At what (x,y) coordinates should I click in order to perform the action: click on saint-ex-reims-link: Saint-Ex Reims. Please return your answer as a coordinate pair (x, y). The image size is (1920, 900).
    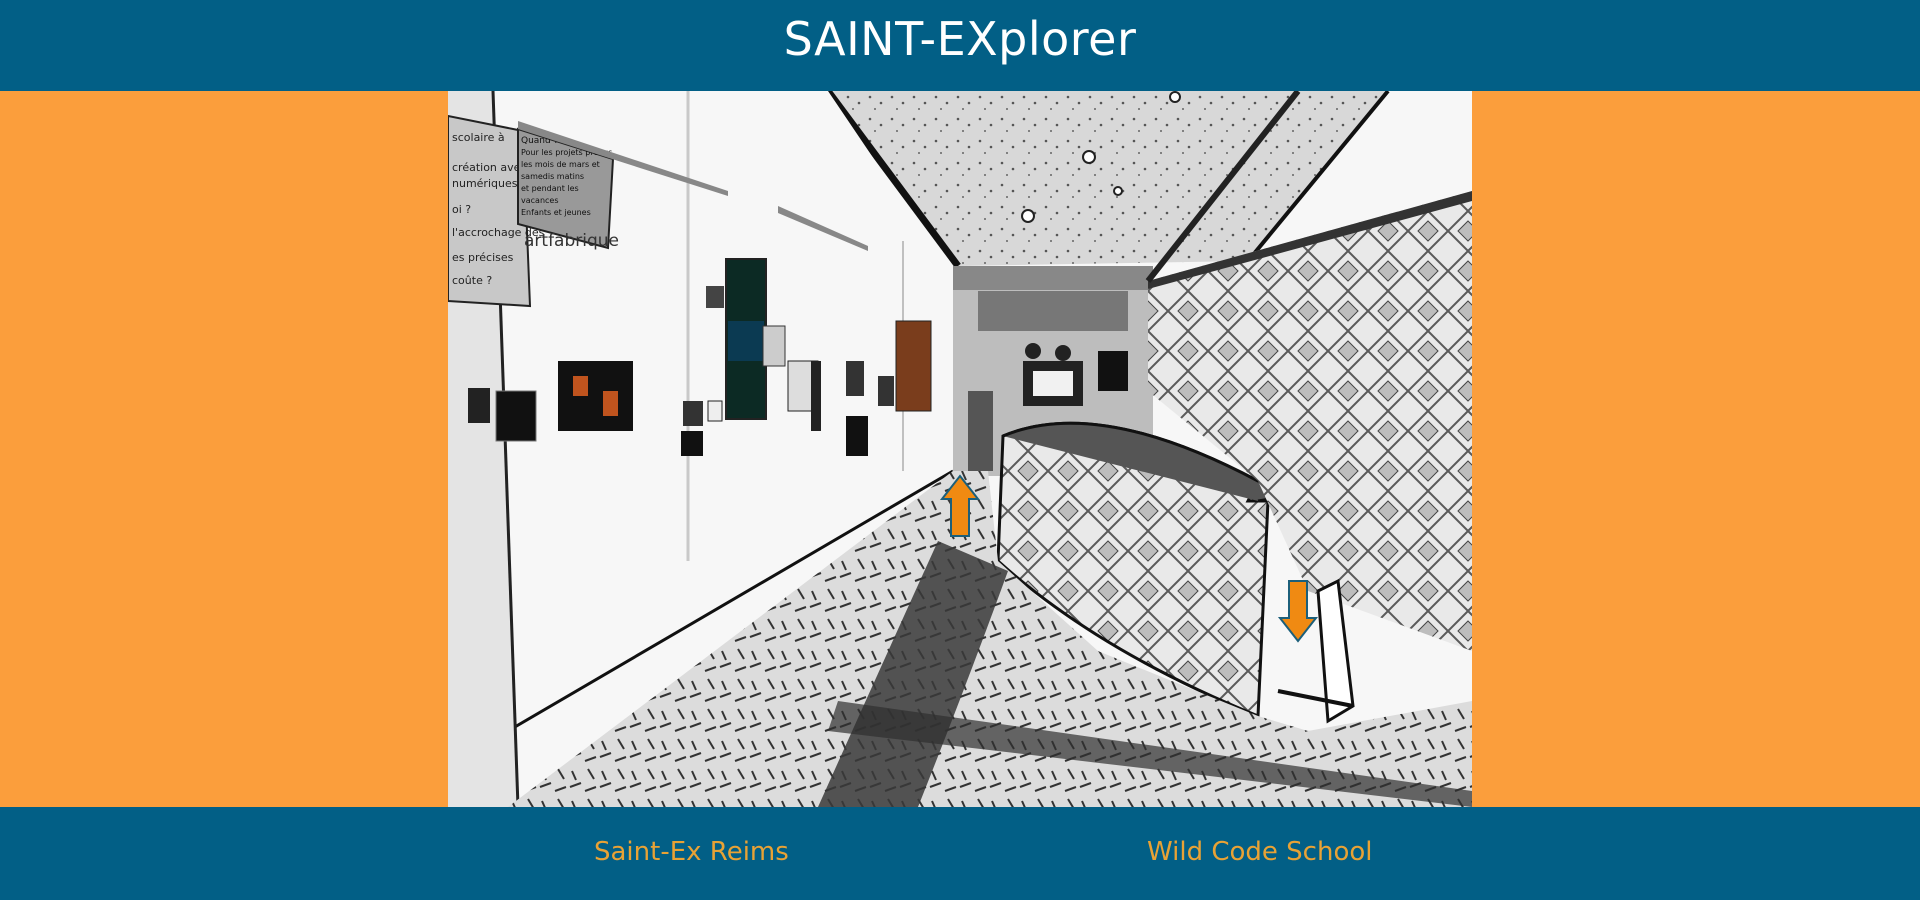
    Looking at the image, I should click on (691, 852).